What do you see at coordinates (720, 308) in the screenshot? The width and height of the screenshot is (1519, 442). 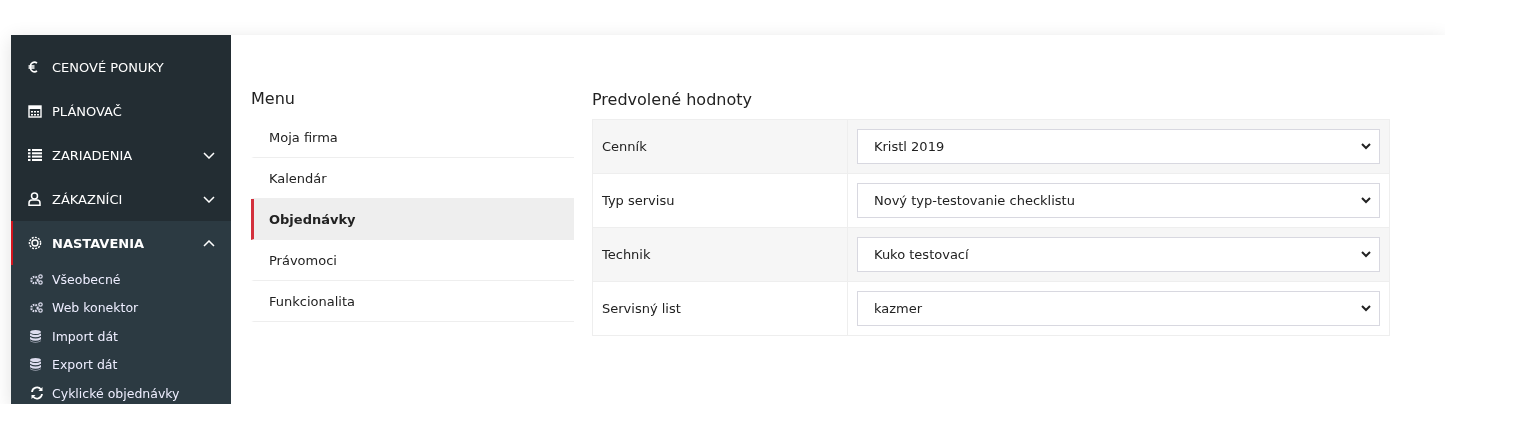 I see `field-label: Servisný list` at bounding box center [720, 308].